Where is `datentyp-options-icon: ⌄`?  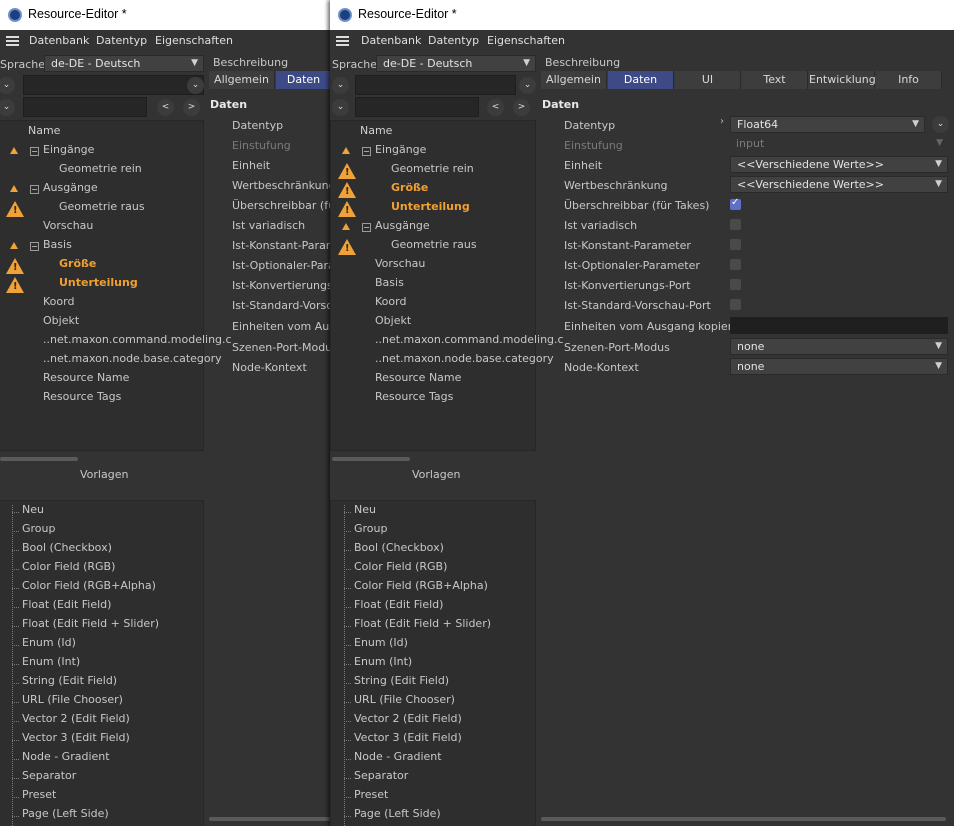
datentyp-options-icon: ⌄ is located at coordinates (940, 124).